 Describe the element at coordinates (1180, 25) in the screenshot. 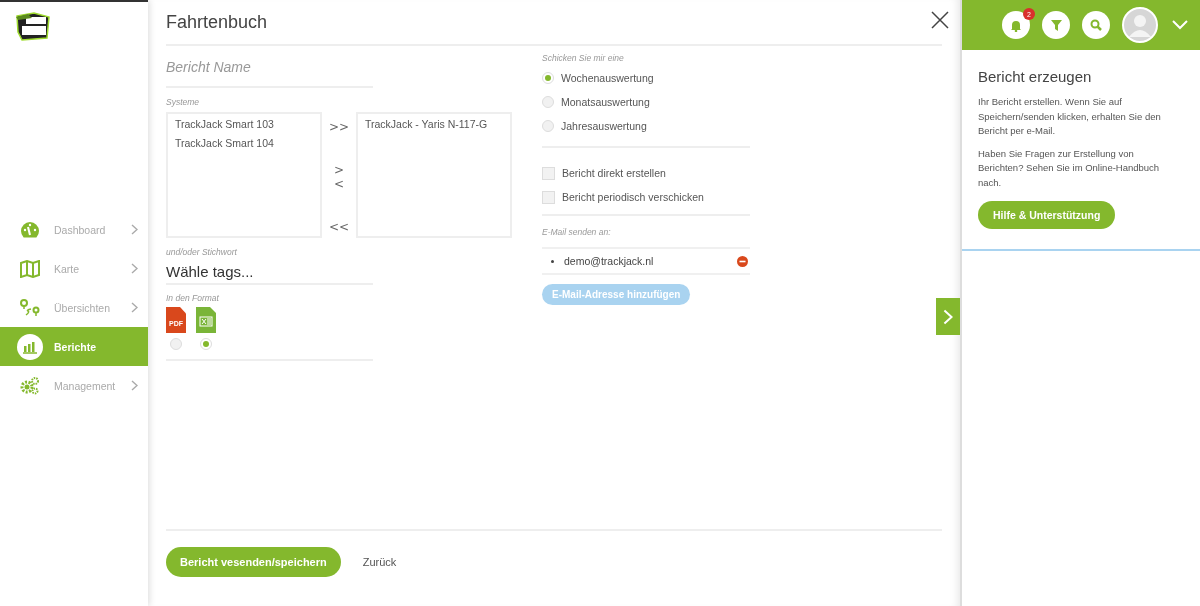

I see `chevron-down-icon` at that location.